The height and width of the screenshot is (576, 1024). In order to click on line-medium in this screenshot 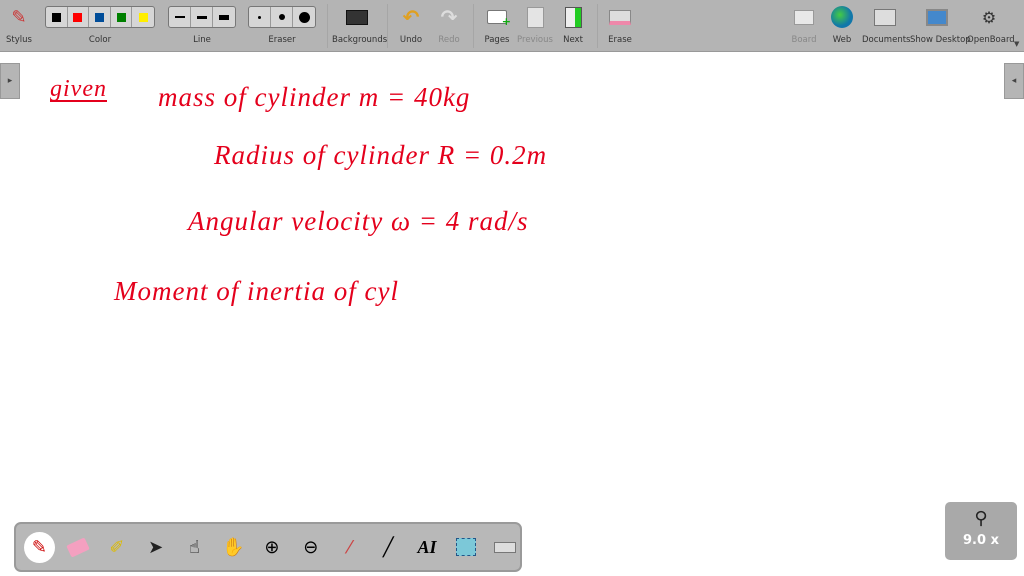, I will do `click(202, 17)`.